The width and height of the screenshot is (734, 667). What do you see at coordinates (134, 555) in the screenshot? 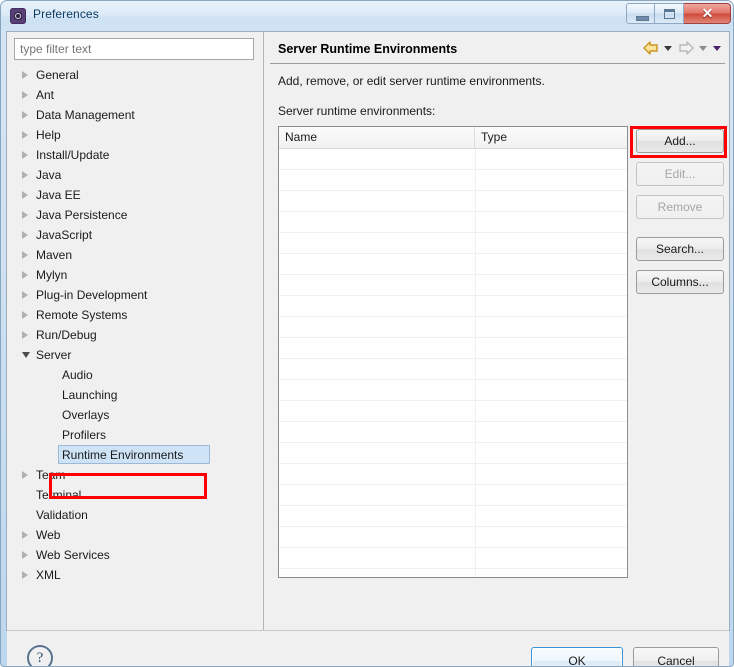
I see `sidebar-item-web-services: Web Services` at bounding box center [134, 555].